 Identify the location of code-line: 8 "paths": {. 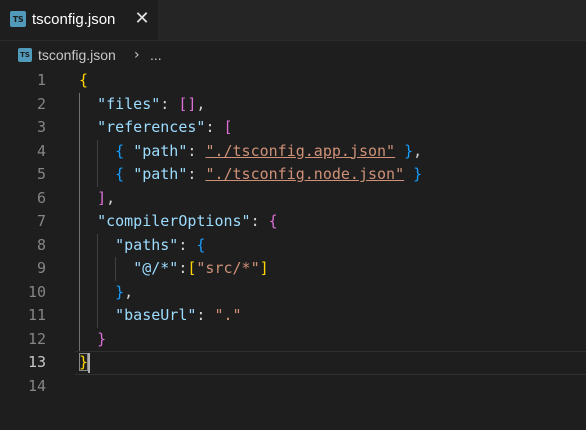
(293, 246).